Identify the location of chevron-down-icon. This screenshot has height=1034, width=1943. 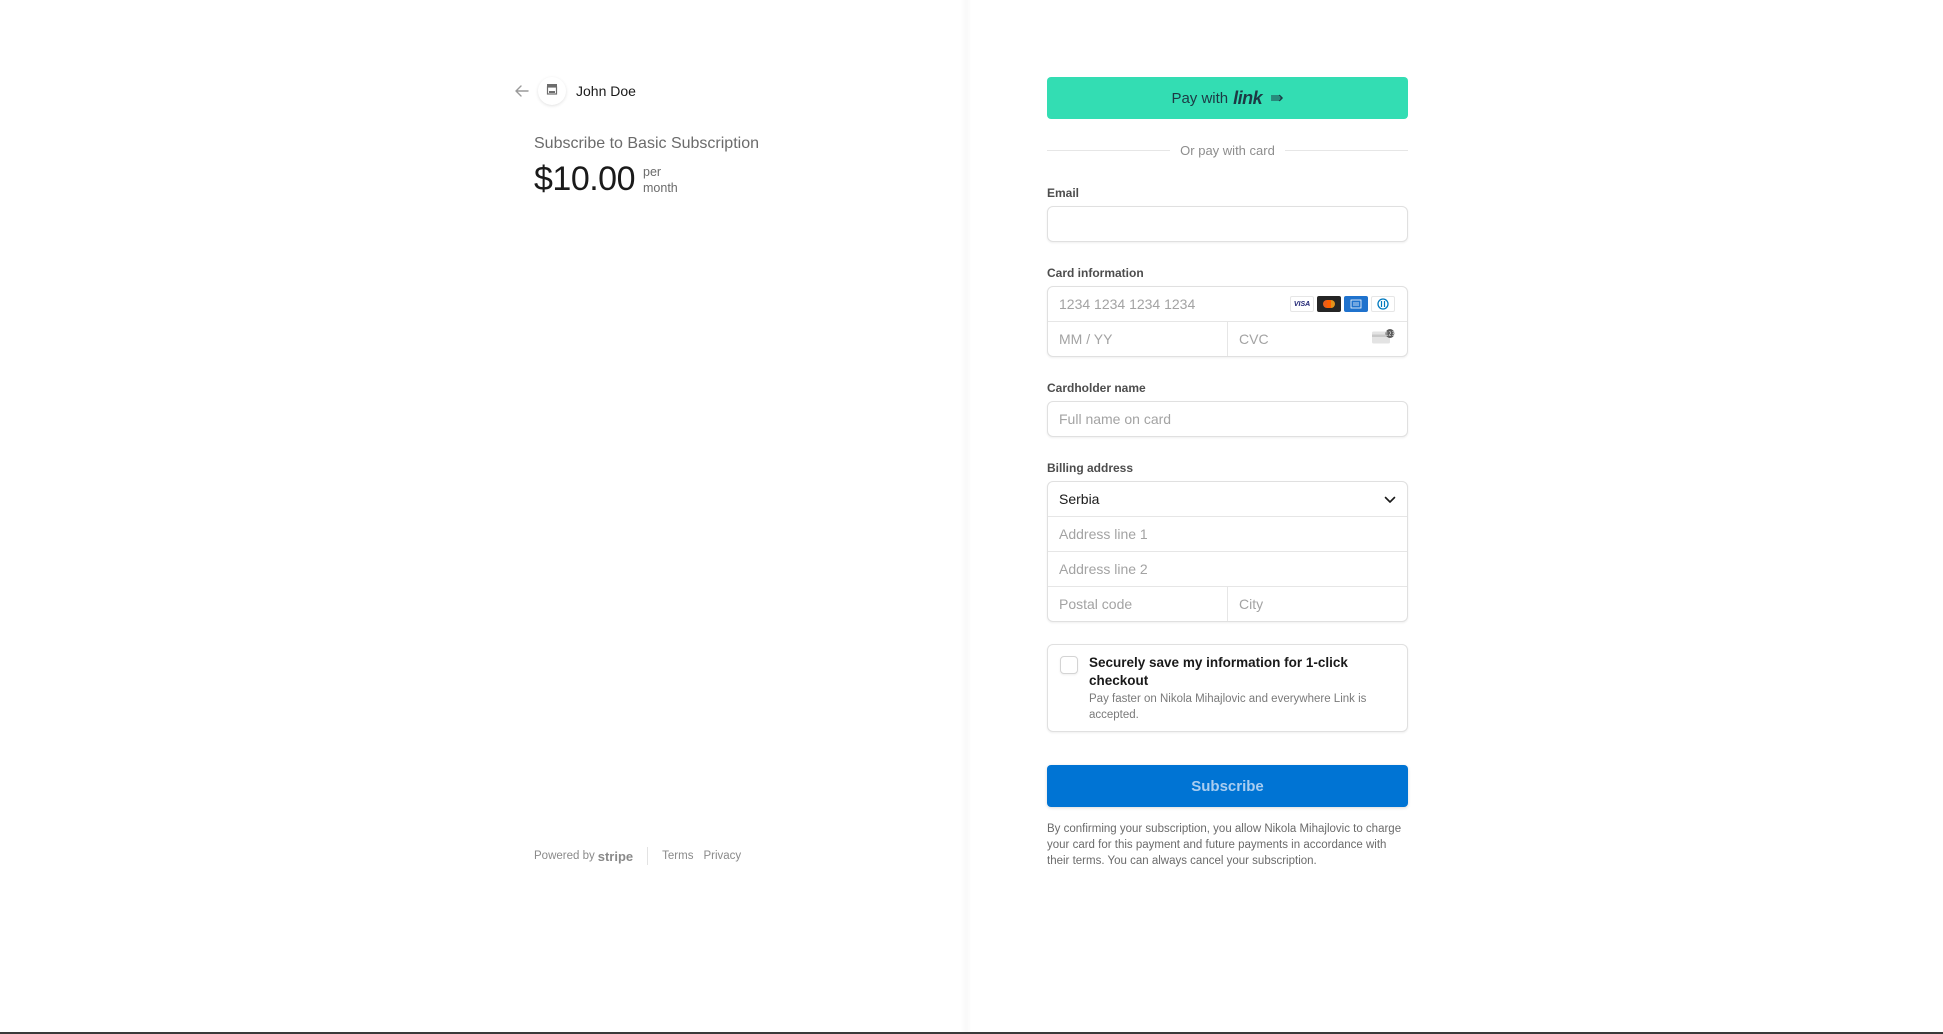
(1390, 499).